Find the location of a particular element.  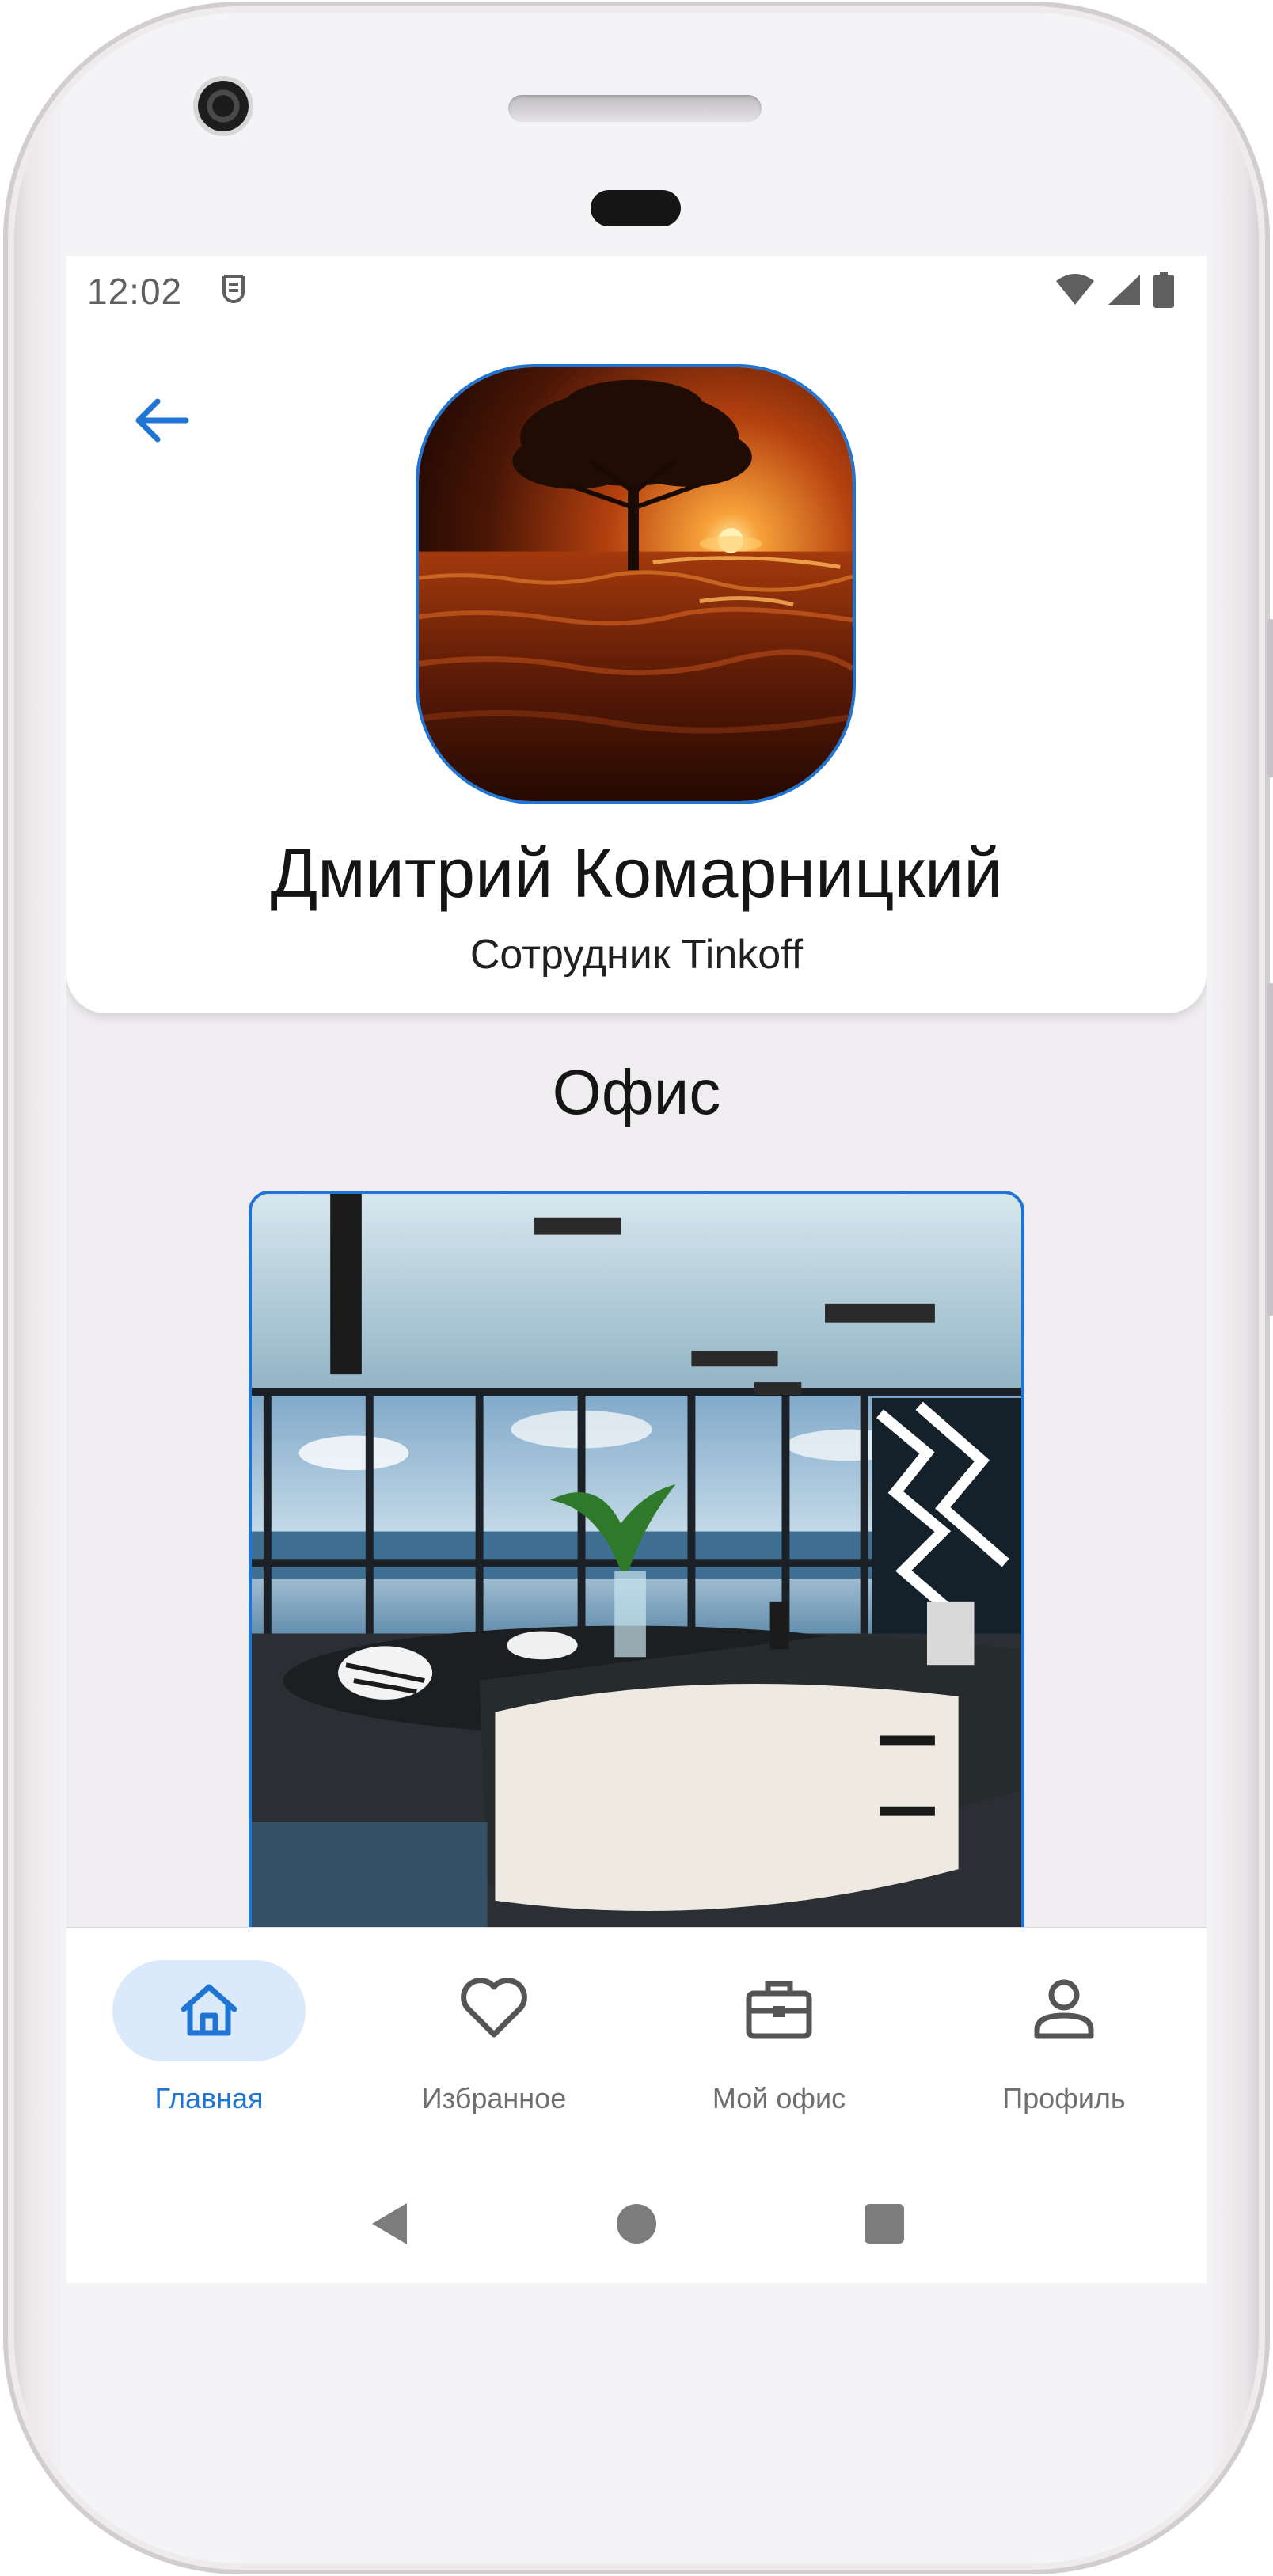

front-camera is located at coordinates (223, 106).